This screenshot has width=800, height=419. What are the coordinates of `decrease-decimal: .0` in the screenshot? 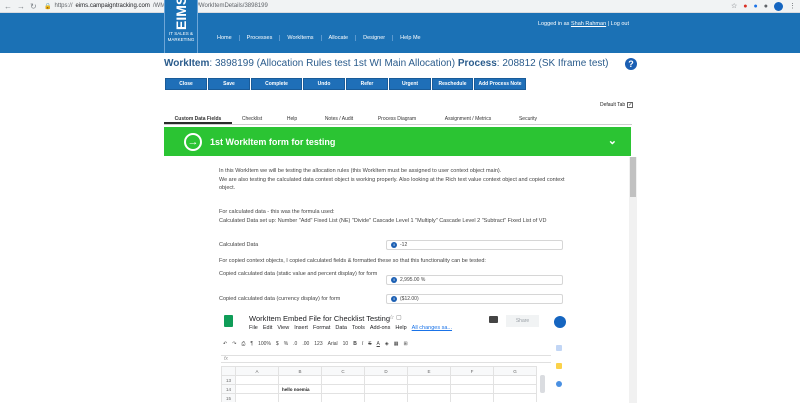 It's located at (295, 344).